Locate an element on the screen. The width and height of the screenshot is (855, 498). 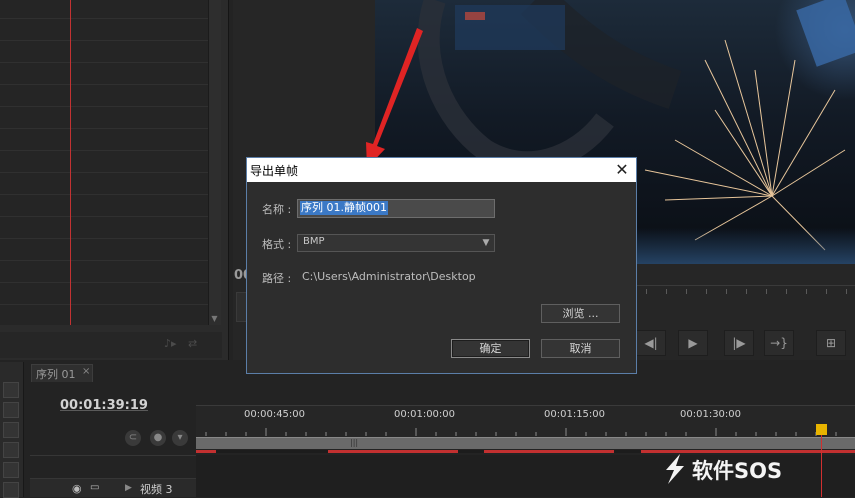
project-panel-footer: ♪▸ ⇄ is located at coordinates (111, 345).